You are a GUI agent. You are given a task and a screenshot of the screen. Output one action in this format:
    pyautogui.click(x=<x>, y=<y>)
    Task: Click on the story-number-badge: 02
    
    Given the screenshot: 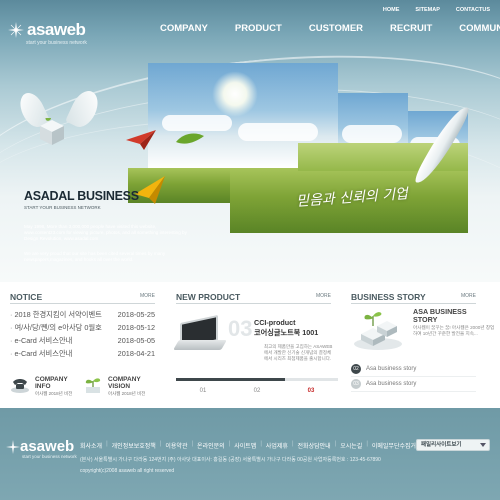 What is the action you would take?
    pyautogui.click(x=356, y=369)
    